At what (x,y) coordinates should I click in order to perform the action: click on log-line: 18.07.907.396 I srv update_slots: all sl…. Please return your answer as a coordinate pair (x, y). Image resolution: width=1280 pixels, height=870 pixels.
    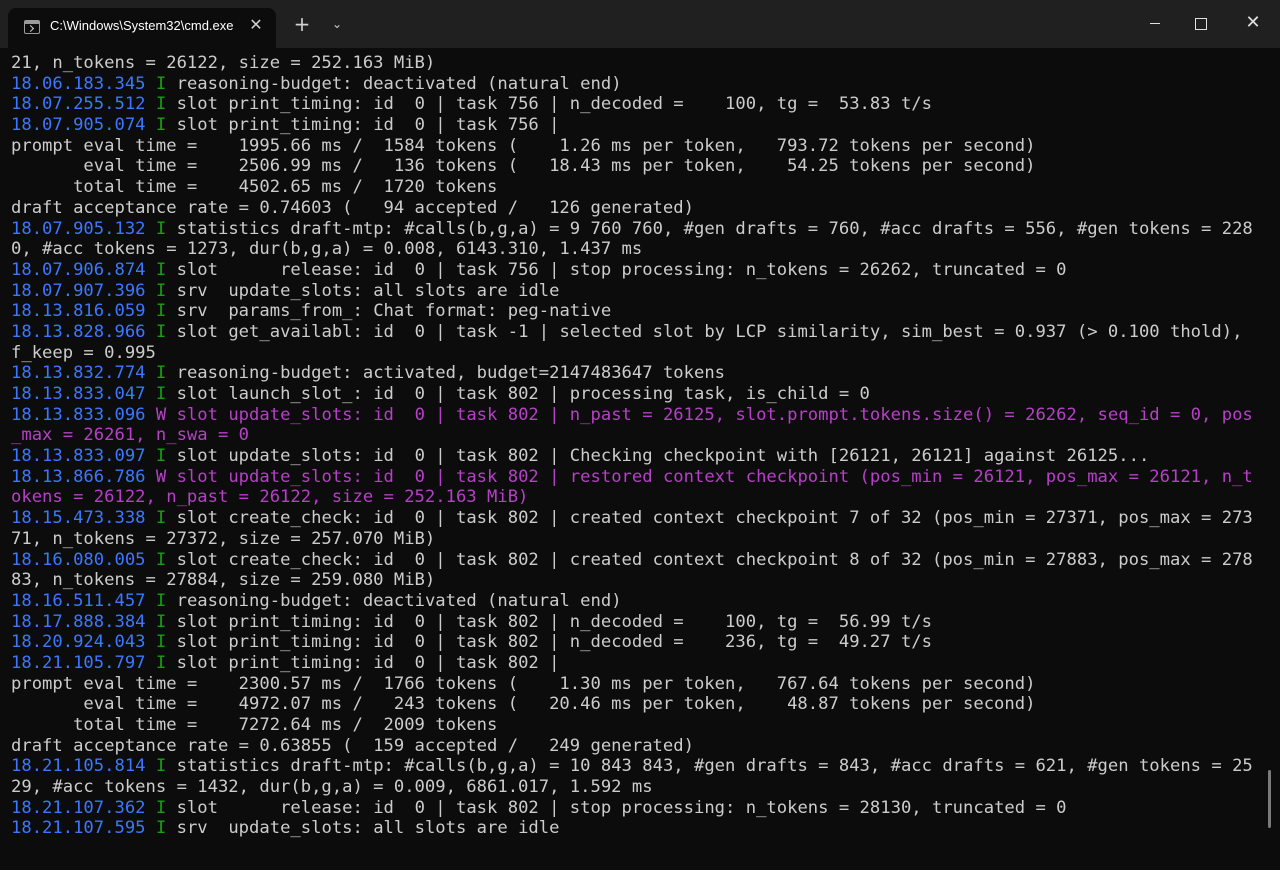
    Looking at the image, I should click on (632, 291).